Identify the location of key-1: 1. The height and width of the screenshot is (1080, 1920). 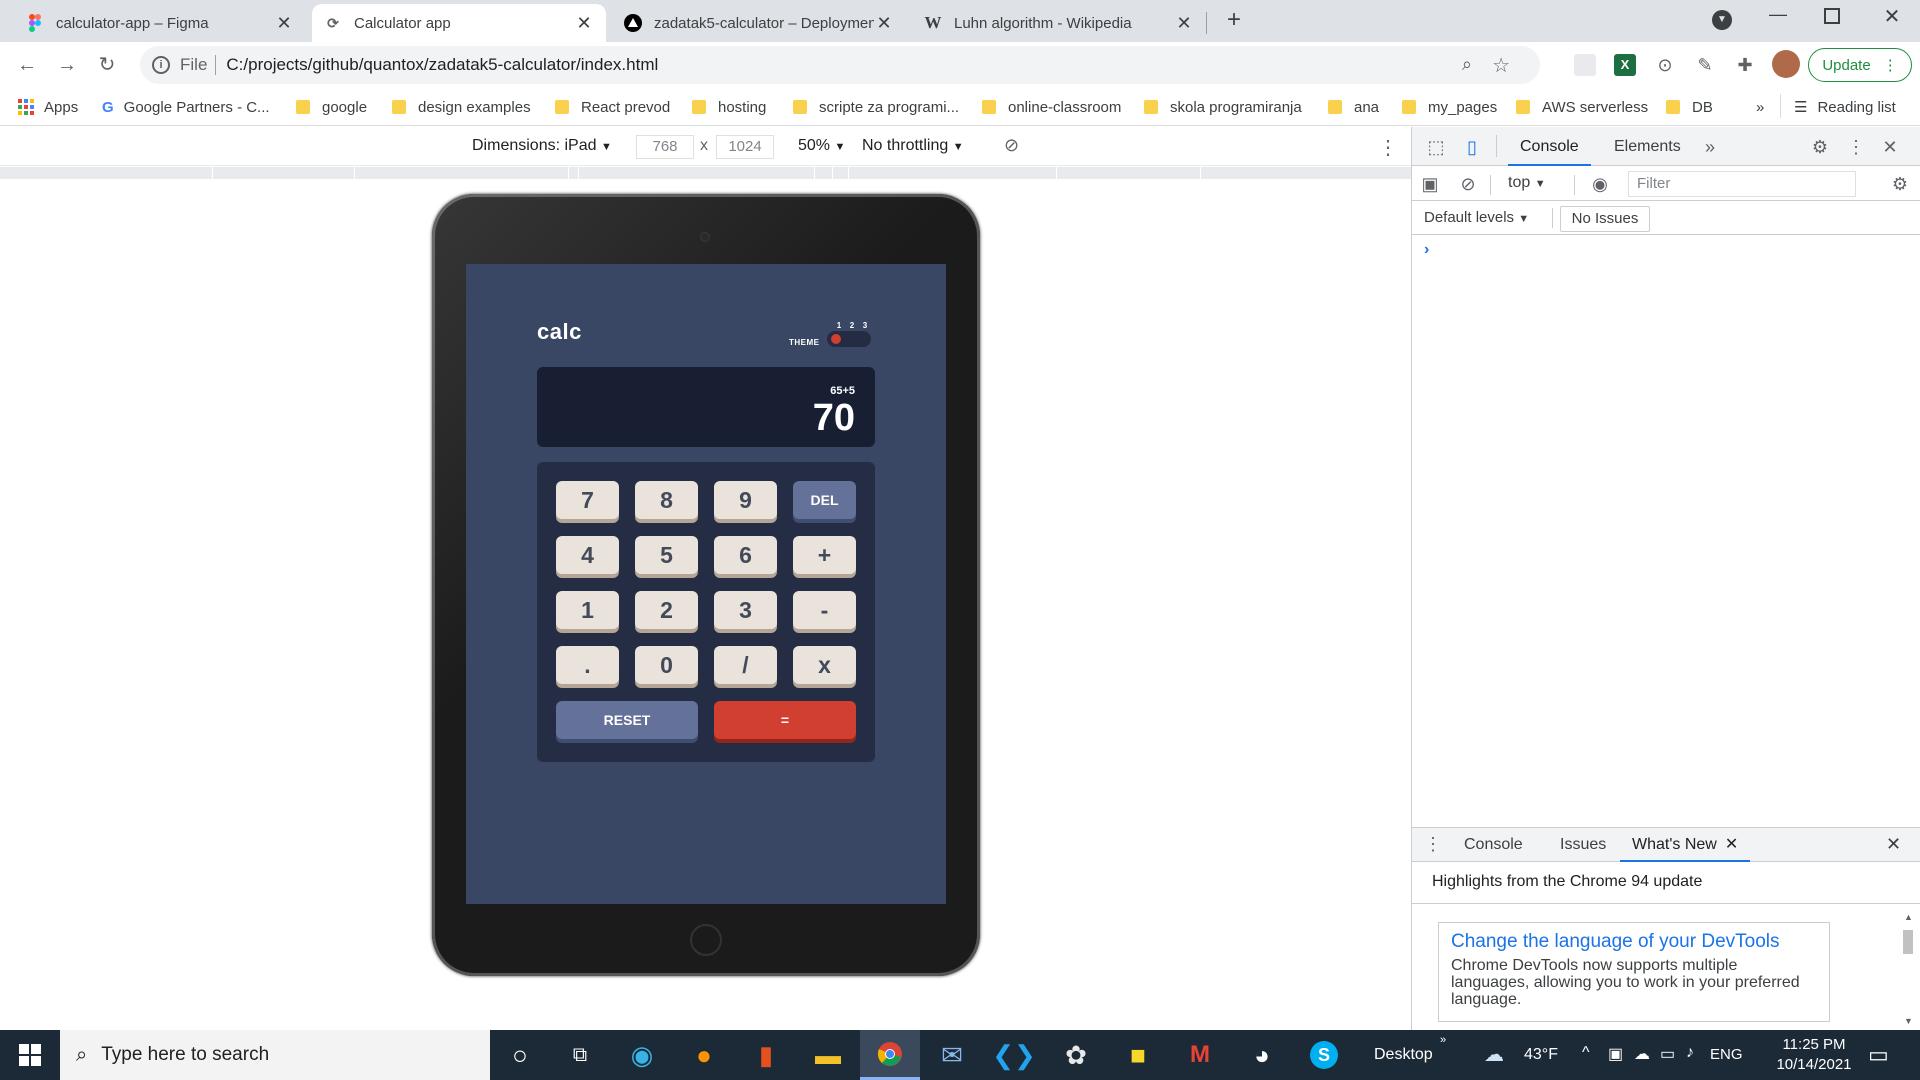
(587, 610).